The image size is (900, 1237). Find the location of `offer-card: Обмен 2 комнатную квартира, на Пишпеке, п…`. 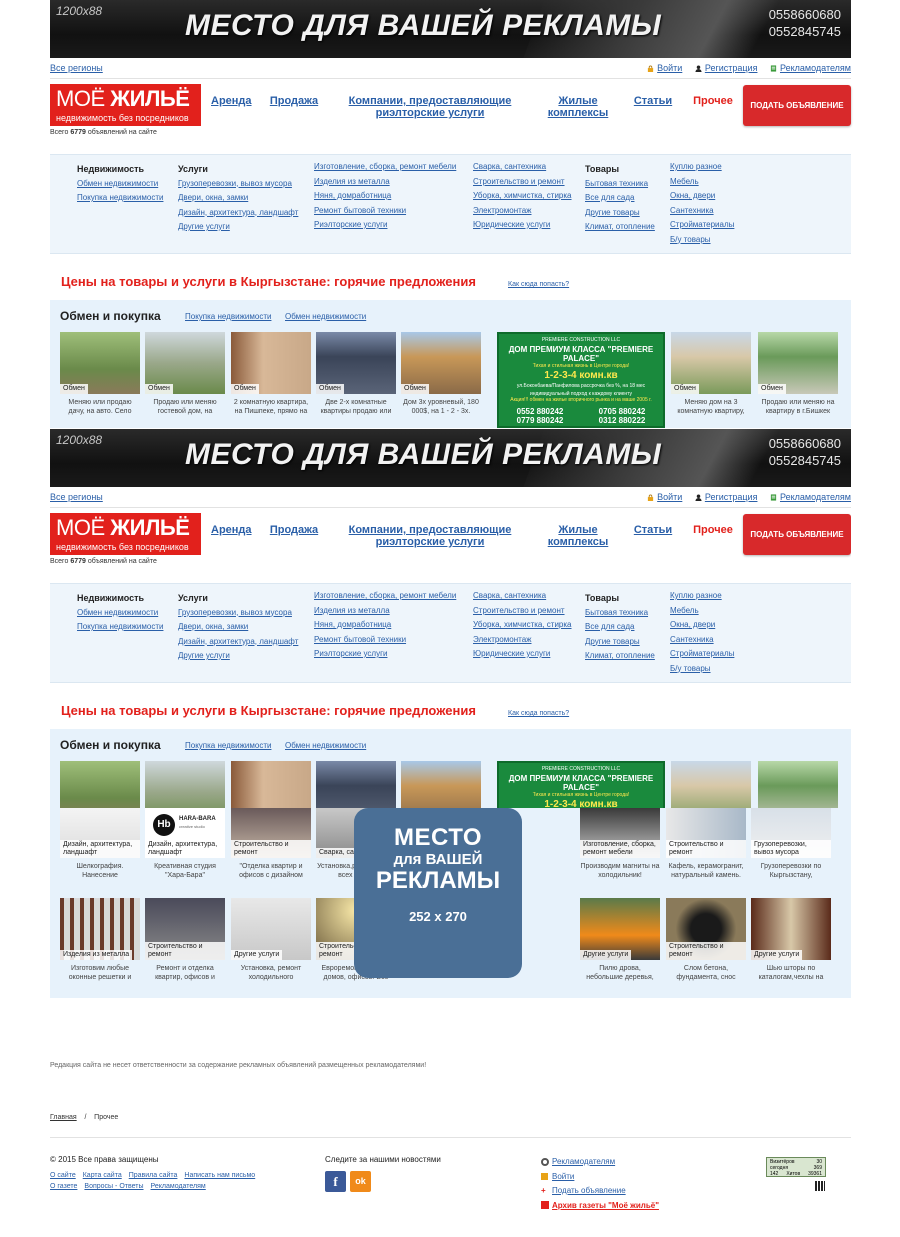

offer-card: Обмен 2 комнатную квартира, на Пишпеке, п… is located at coordinates (271, 374).